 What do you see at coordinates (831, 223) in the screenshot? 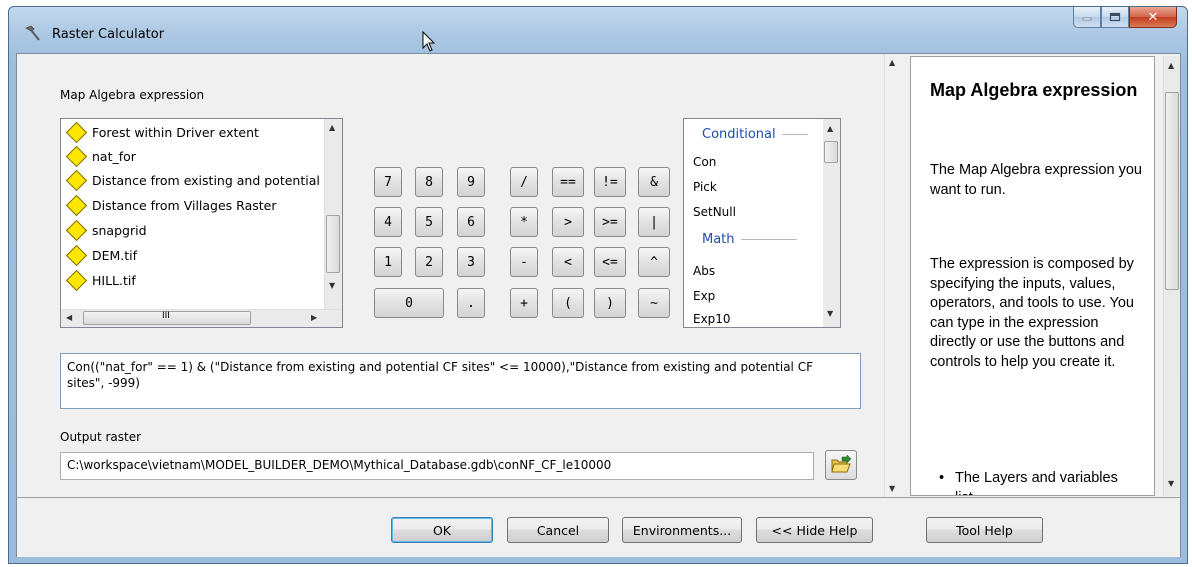
I see `tools-vertical-scrollbar: ▲ ▼` at bounding box center [831, 223].